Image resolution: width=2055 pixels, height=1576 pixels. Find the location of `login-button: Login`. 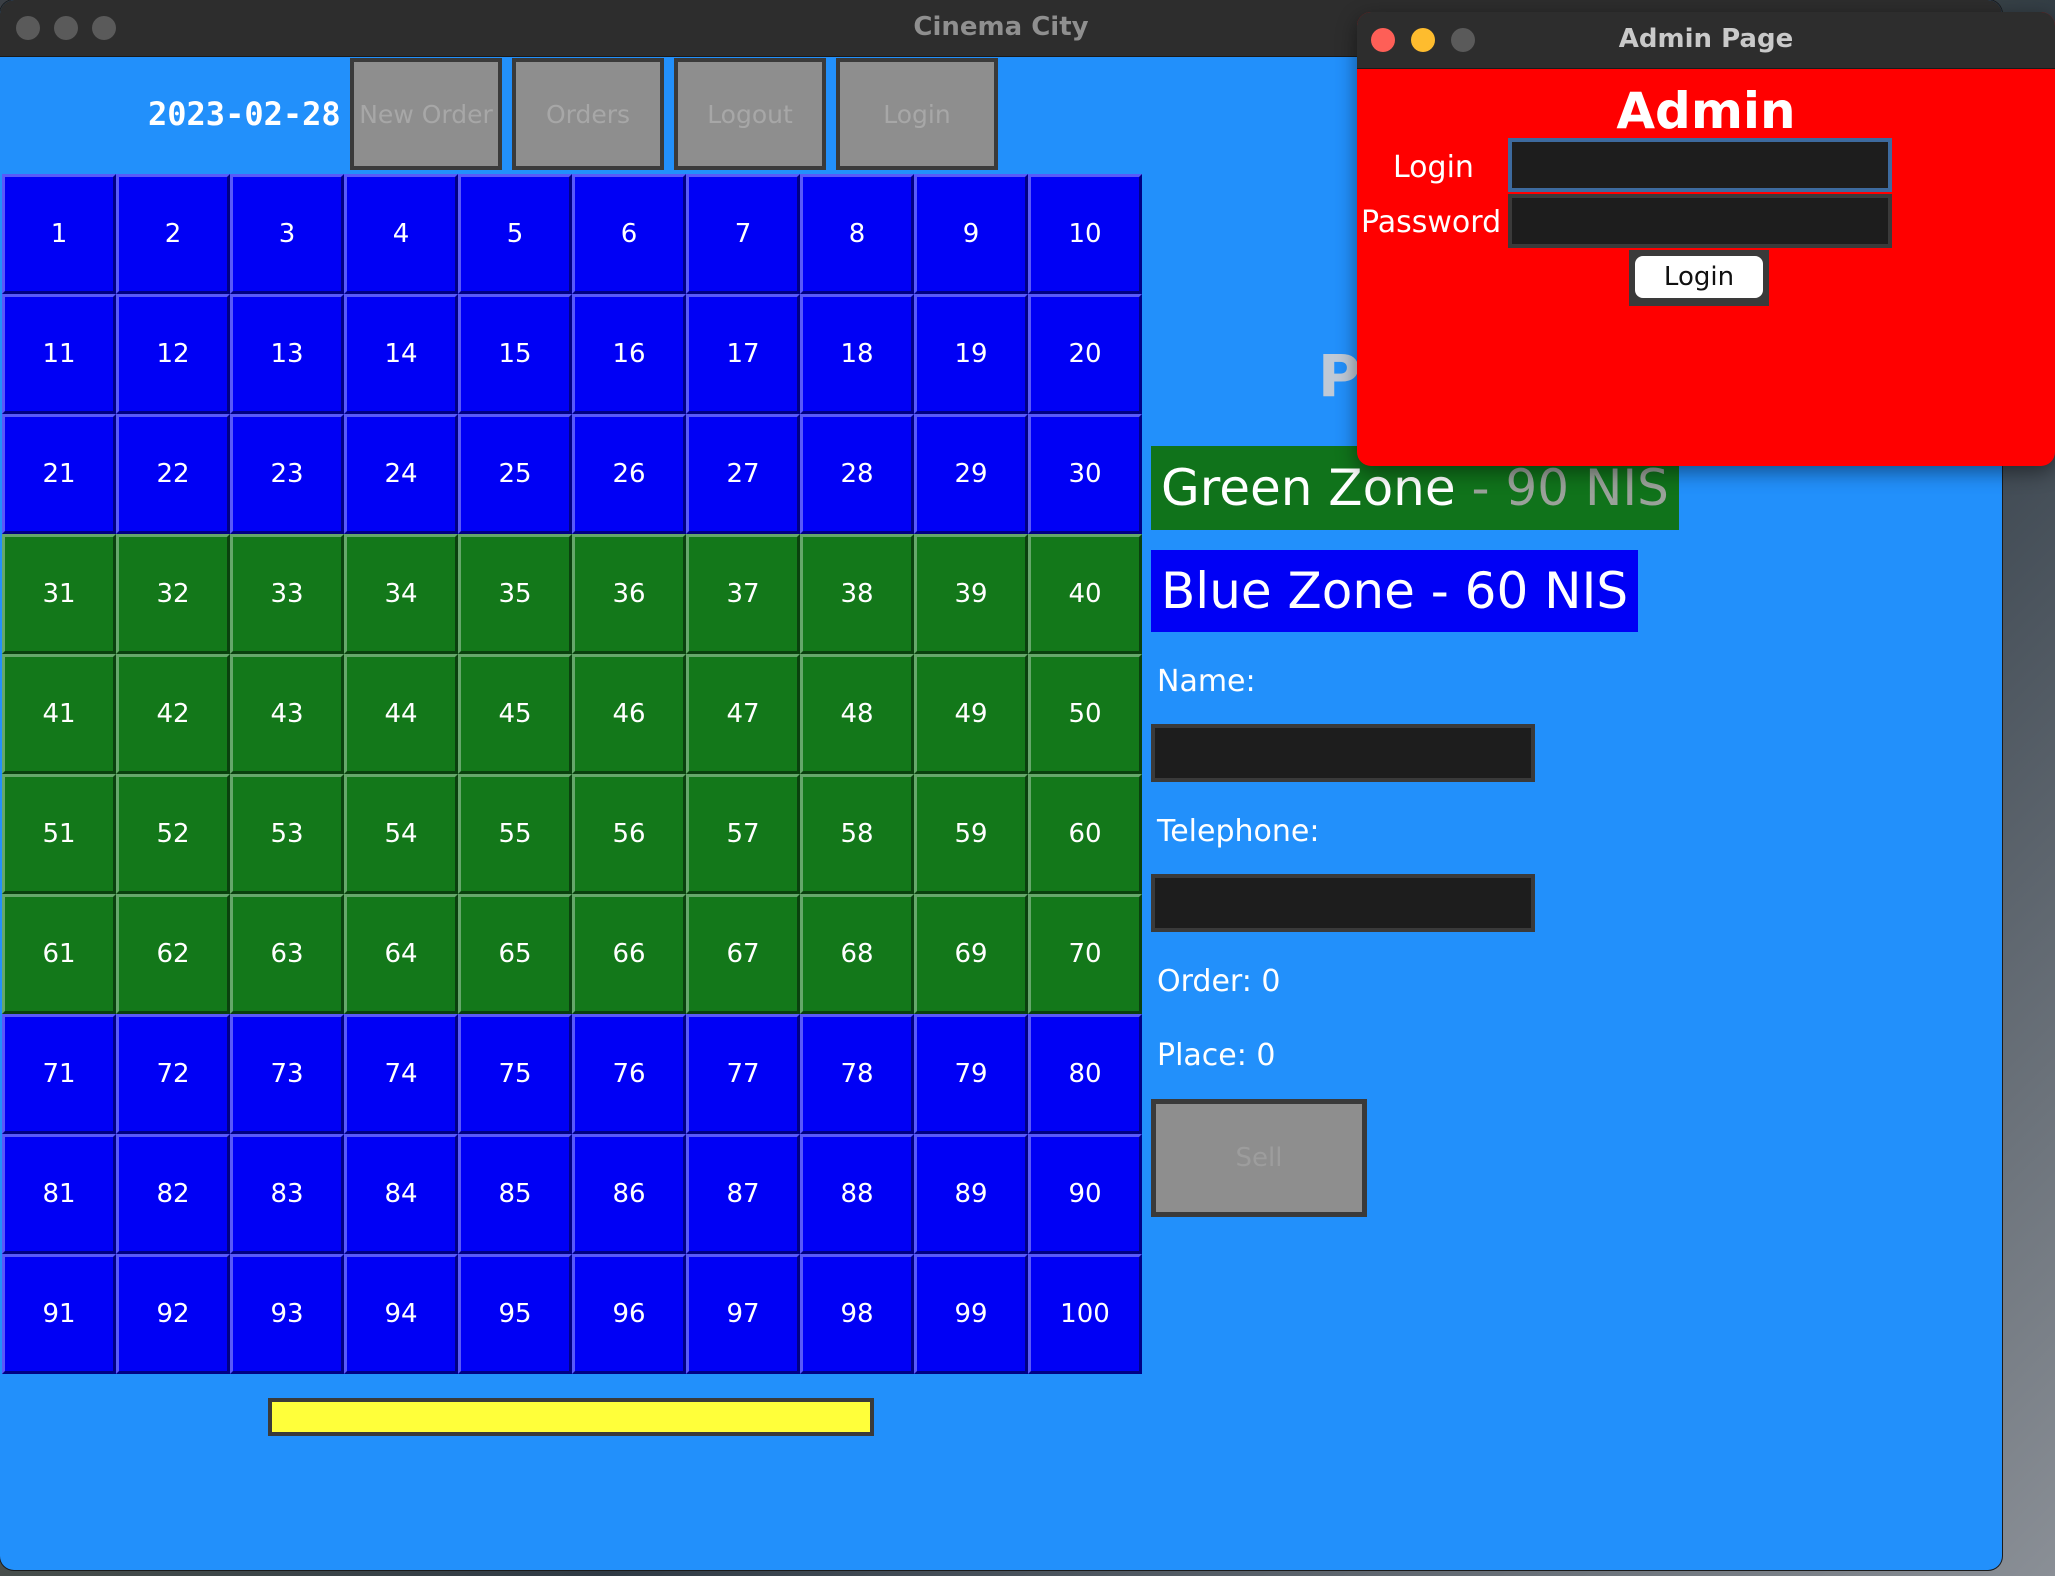

login-button: Login is located at coordinates (917, 114).